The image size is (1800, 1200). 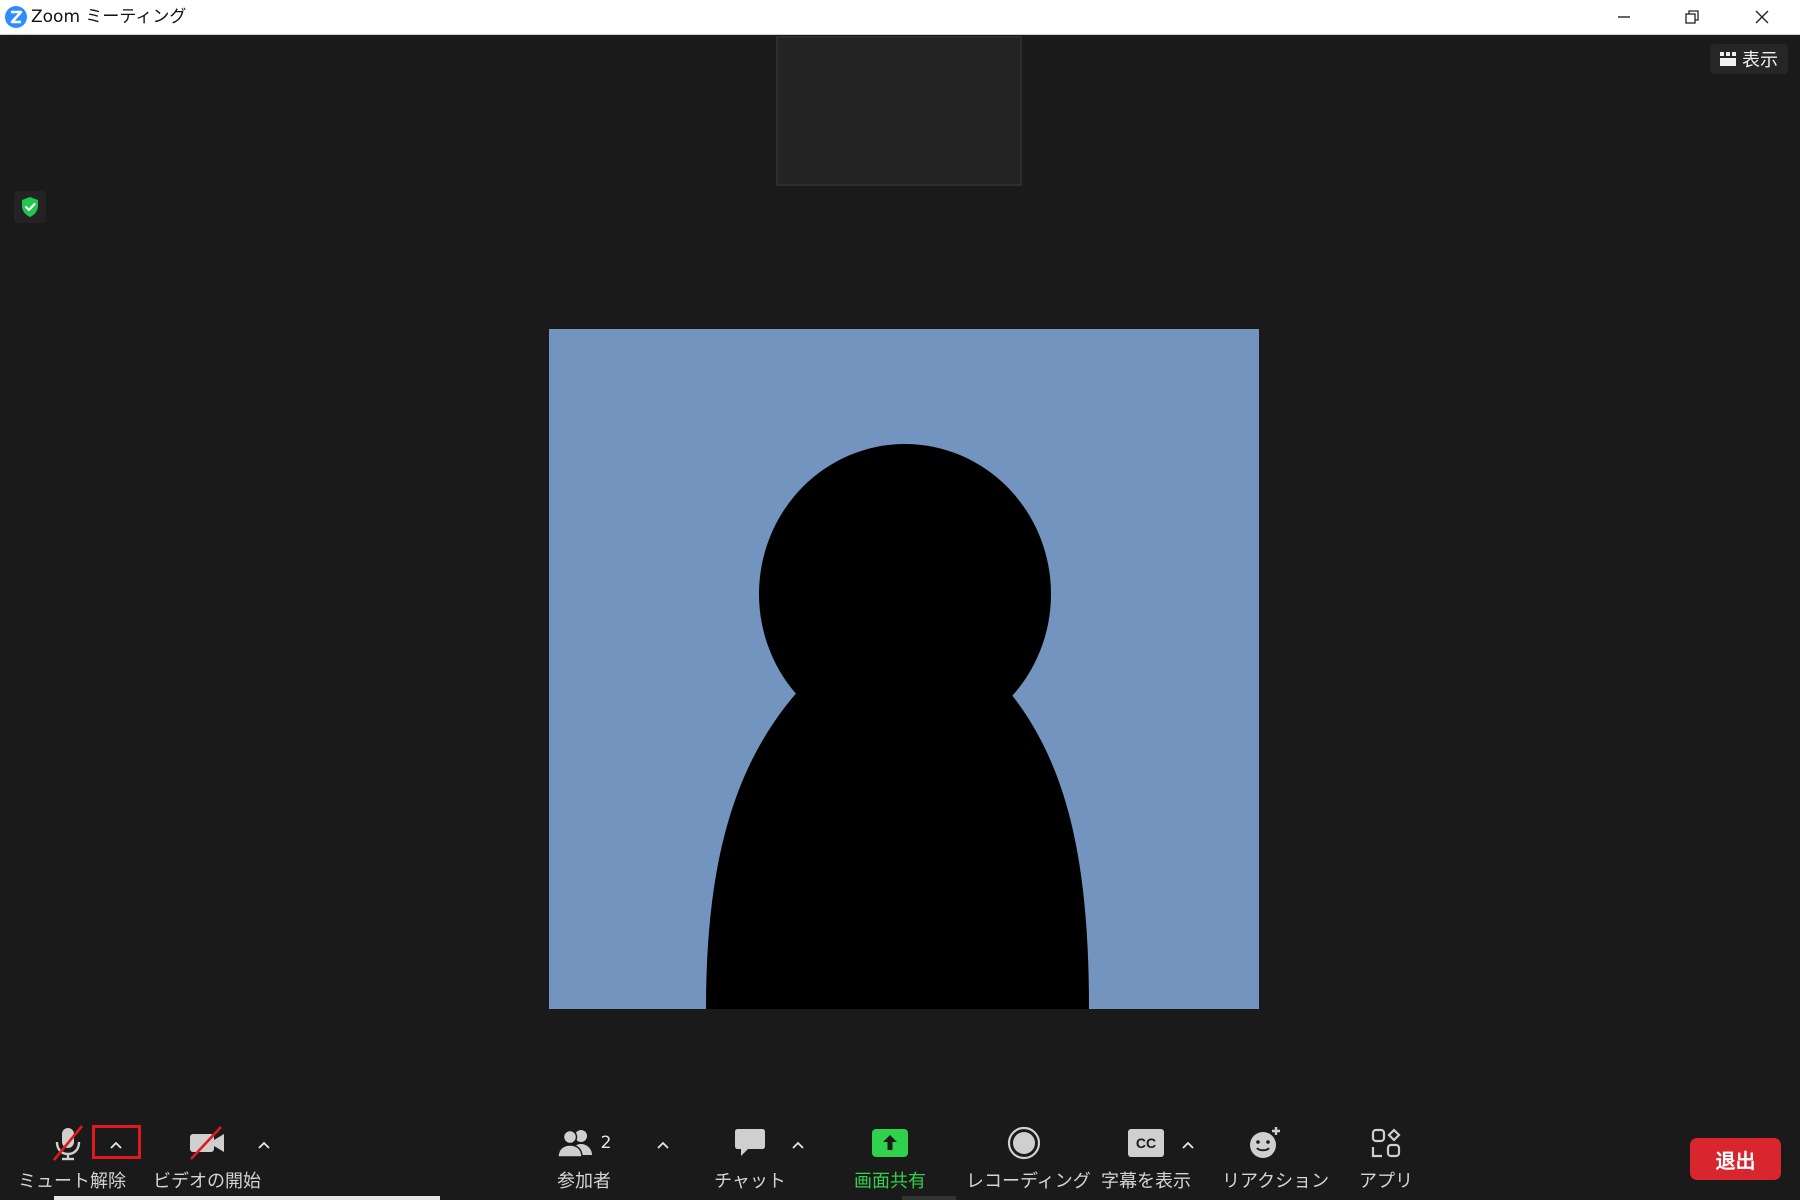 What do you see at coordinates (897, 726) in the screenshot?
I see `avatar-silhouette` at bounding box center [897, 726].